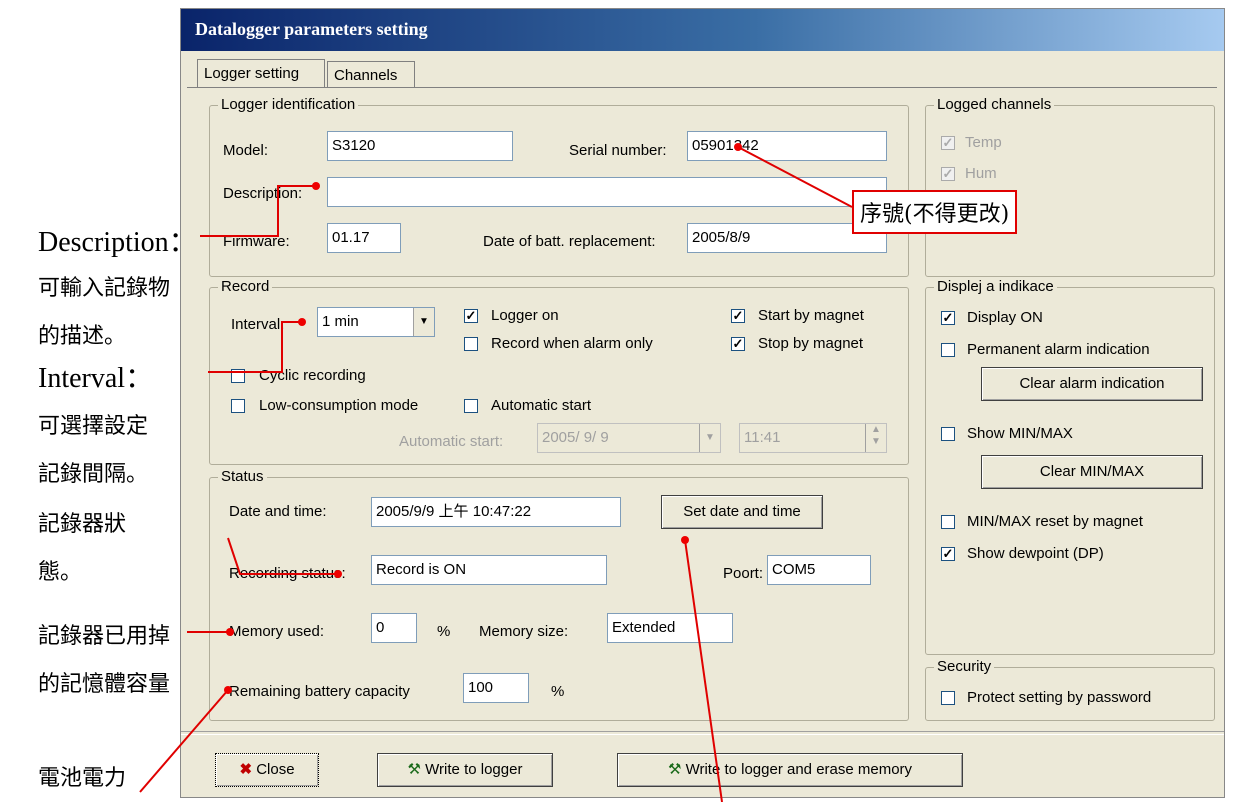 Image resolution: width=1233 pixels, height=802 pixels. What do you see at coordinates (104, 288) in the screenshot?
I see `desc-note-line1: 可輸入記錄物` at bounding box center [104, 288].